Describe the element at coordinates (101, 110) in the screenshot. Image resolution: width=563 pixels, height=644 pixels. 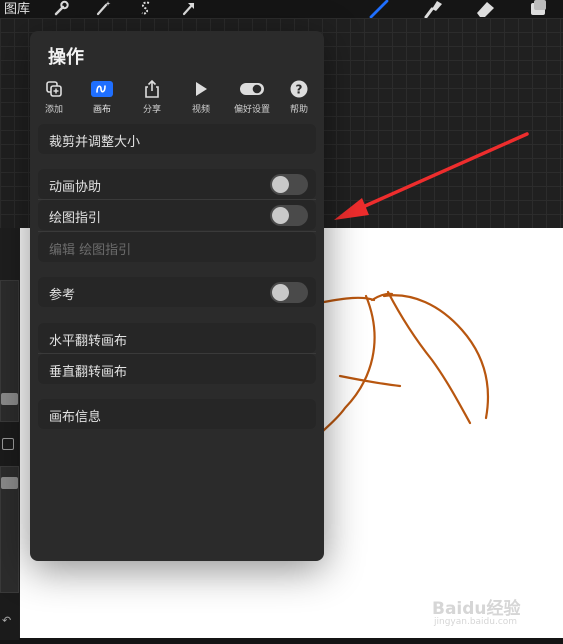
I see `tab-label: 画布` at that location.